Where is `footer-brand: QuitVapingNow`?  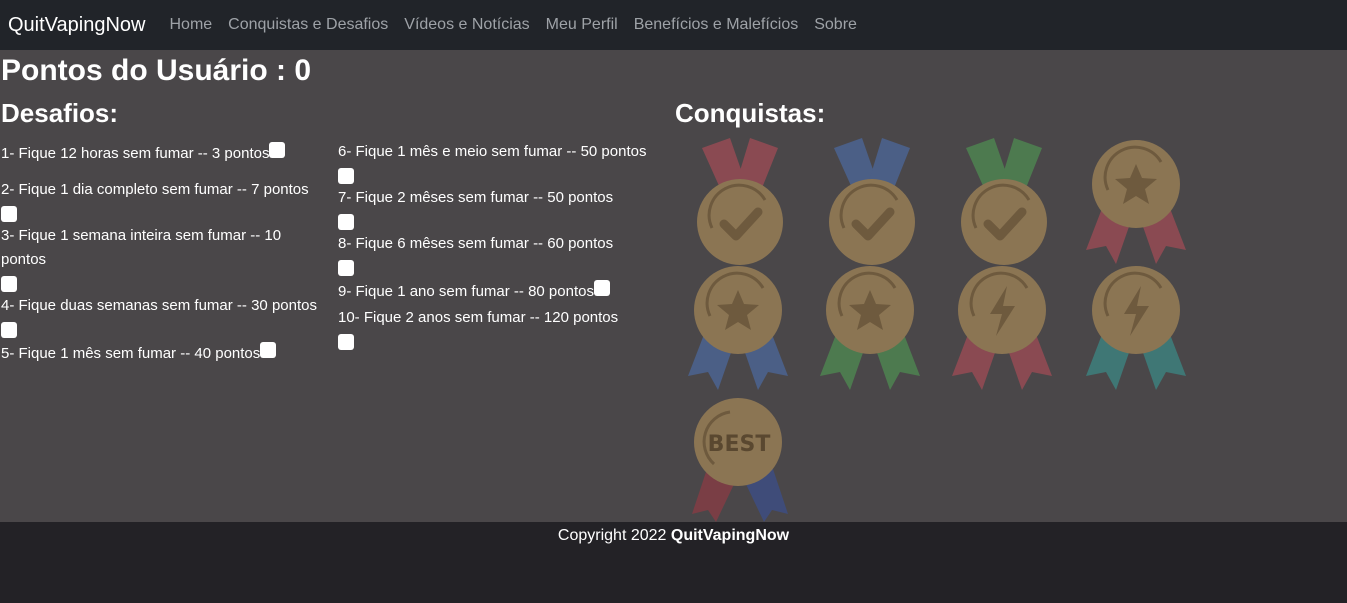
footer-brand: QuitVapingNow is located at coordinates (730, 535).